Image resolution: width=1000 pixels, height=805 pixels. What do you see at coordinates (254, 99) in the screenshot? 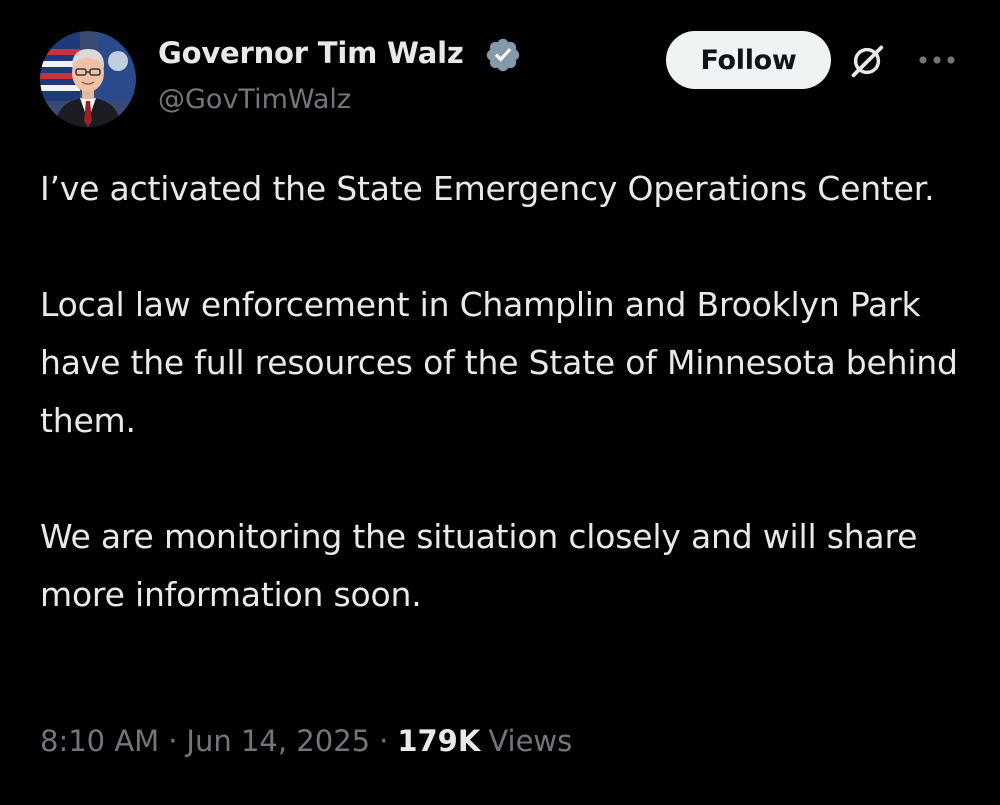
I see `author-handle: @GovTimWalz` at bounding box center [254, 99].